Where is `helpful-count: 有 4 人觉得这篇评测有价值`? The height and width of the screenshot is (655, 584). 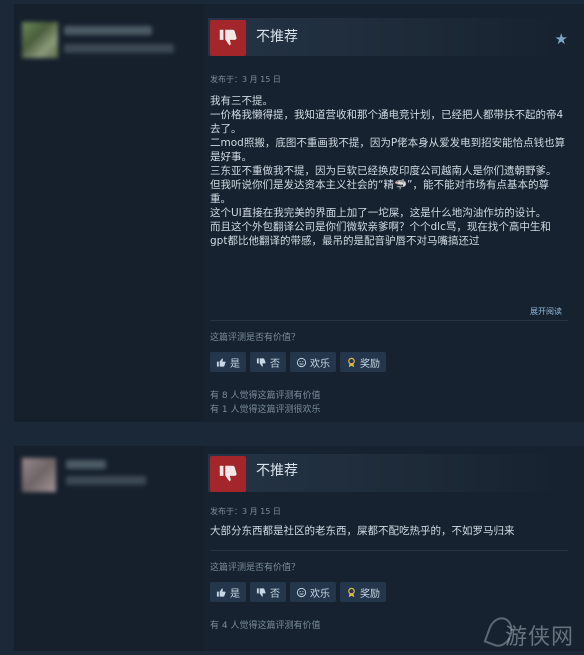 helpful-count: 有 4 人觉得这篇评测有价值 is located at coordinates (265, 626).